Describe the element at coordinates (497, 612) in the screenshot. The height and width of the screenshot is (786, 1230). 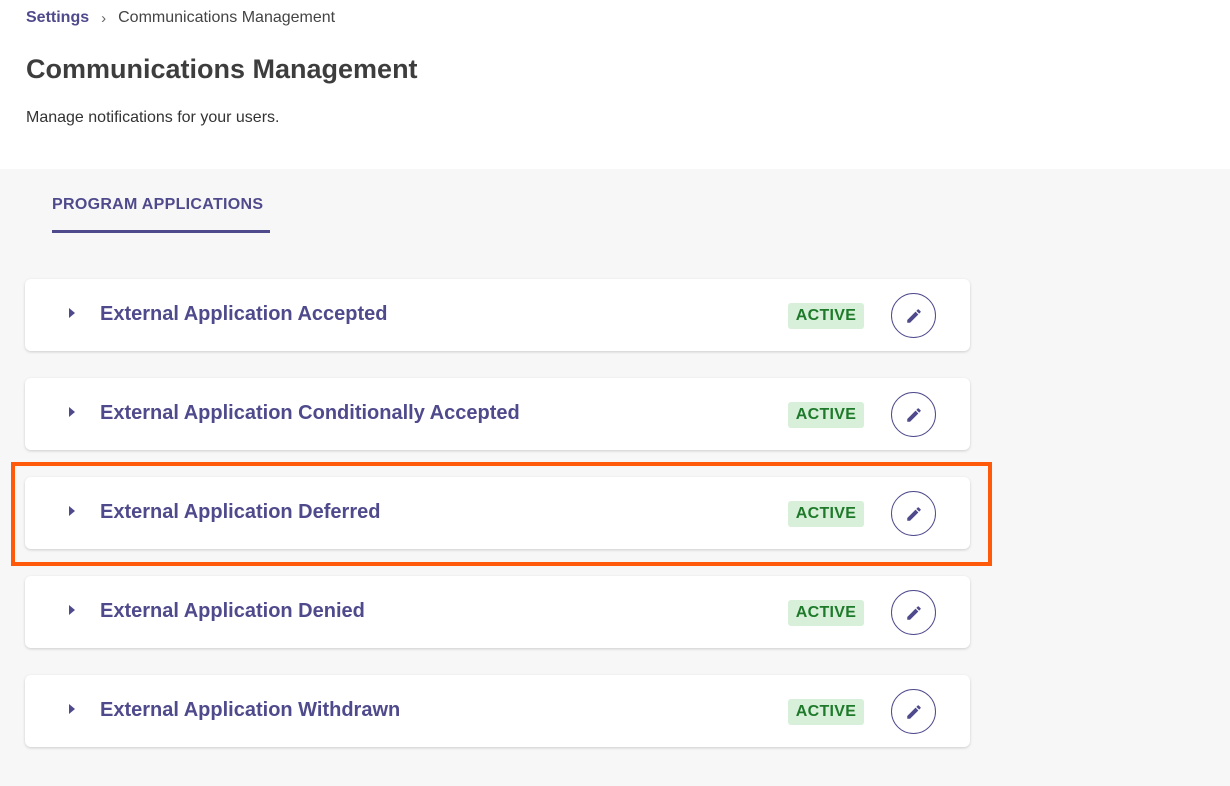
I see `notification-card: External Application Denied ACTIVE` at that location.